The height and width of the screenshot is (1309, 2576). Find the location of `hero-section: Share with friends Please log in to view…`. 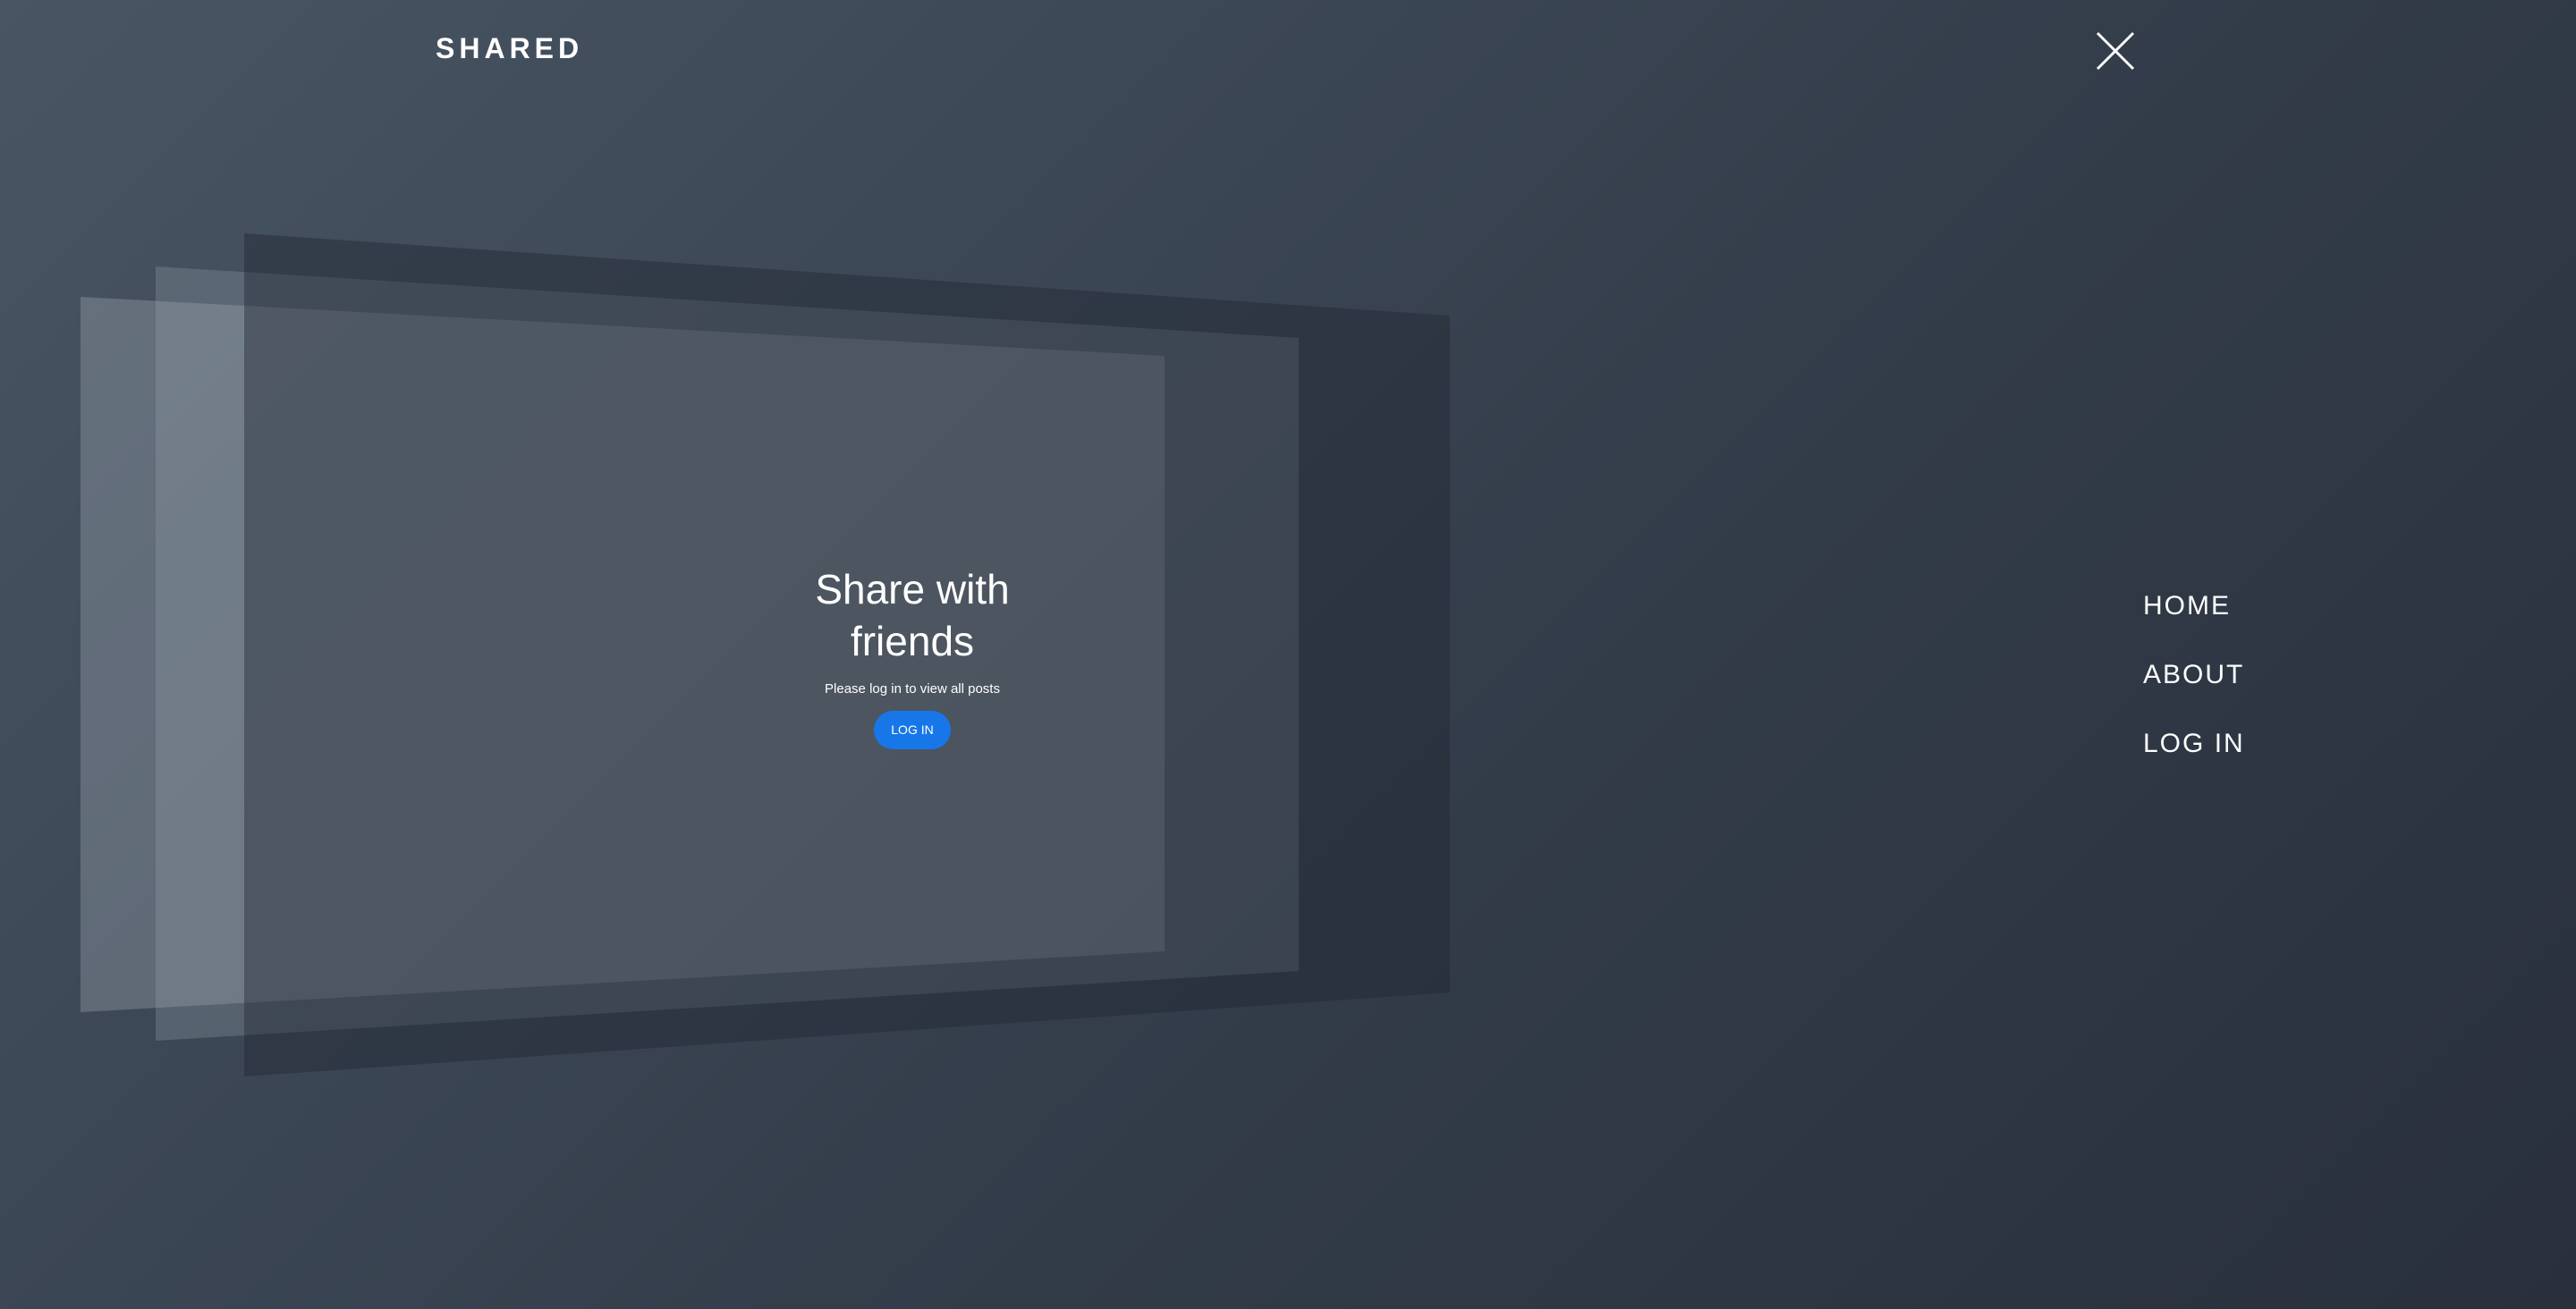

hero-section: Share with friends Please log in to view… is located at coordinates (912, 656).